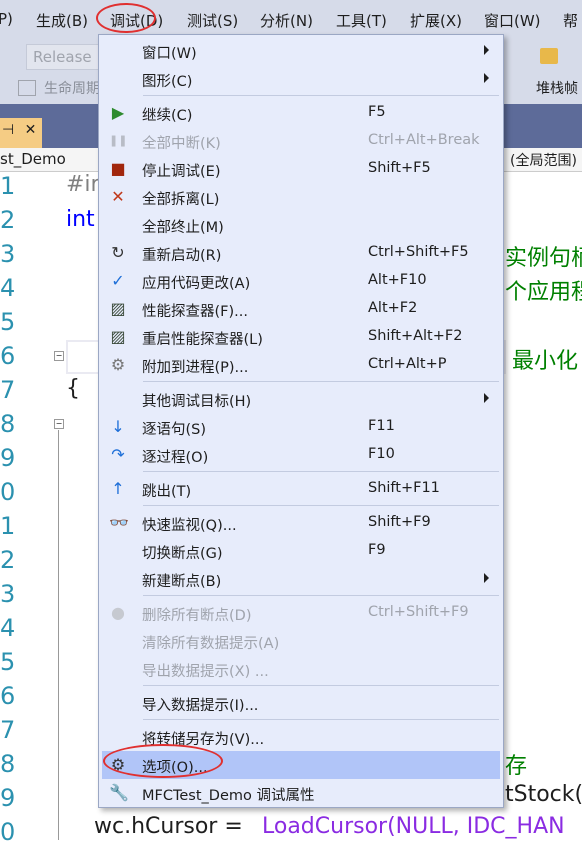 The height and width of the screenshot is (846, 582). Describe the element at coordinates (301, 225) in the screenshot. I see `menu-item: 全部终止(M)` at that location.